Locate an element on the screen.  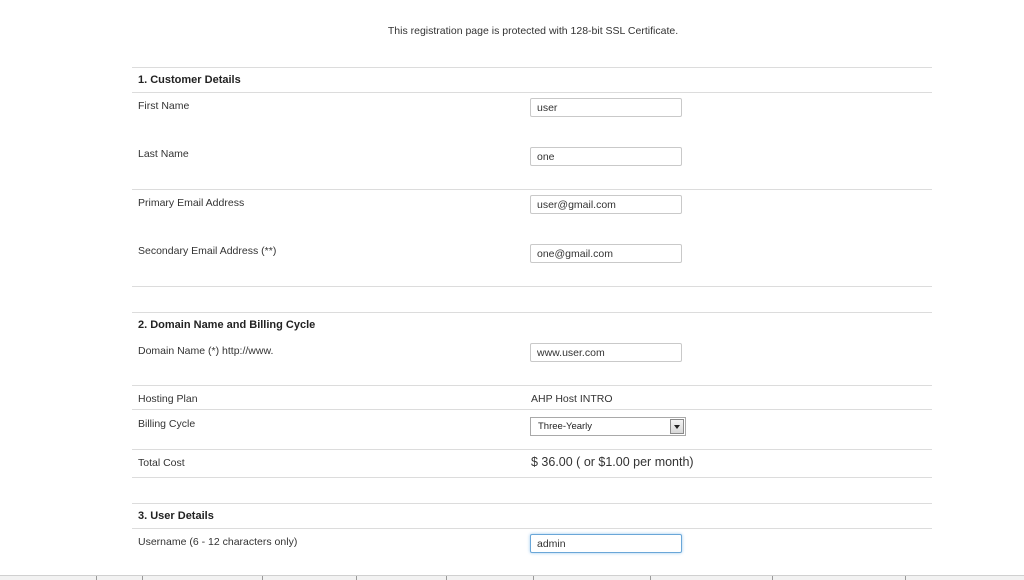
select-dropdown-button is located at coordinates (677, 426).